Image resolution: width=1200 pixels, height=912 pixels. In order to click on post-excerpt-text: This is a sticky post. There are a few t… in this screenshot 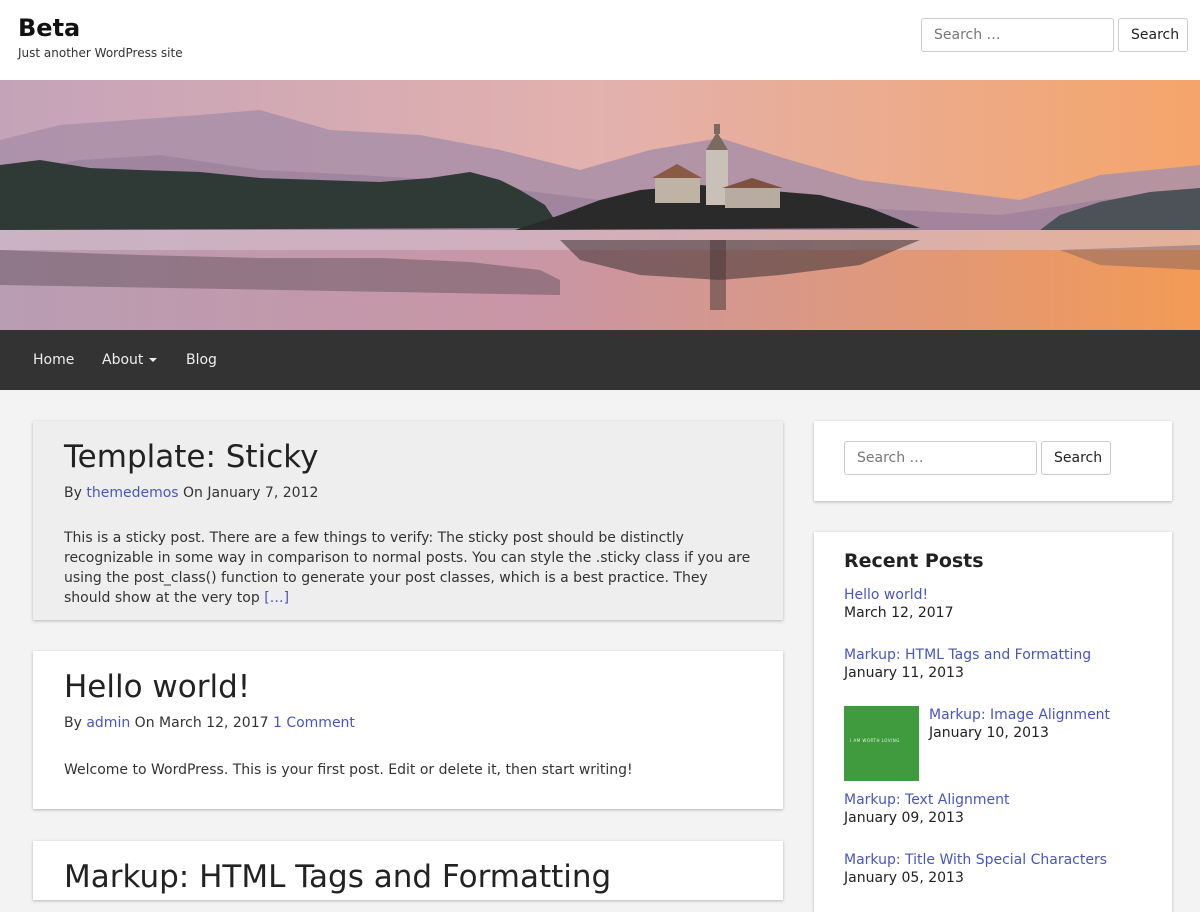, I will do `click(407, 568)`.